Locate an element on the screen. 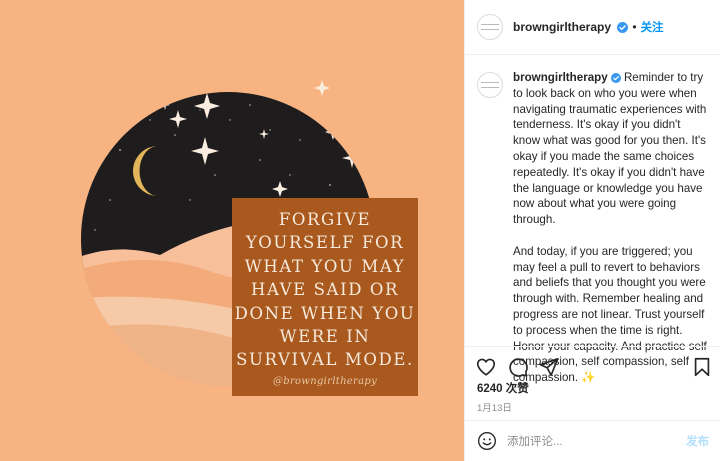 The image size is (720, 461). bookmark-icon is located at coordinates (702, 367).